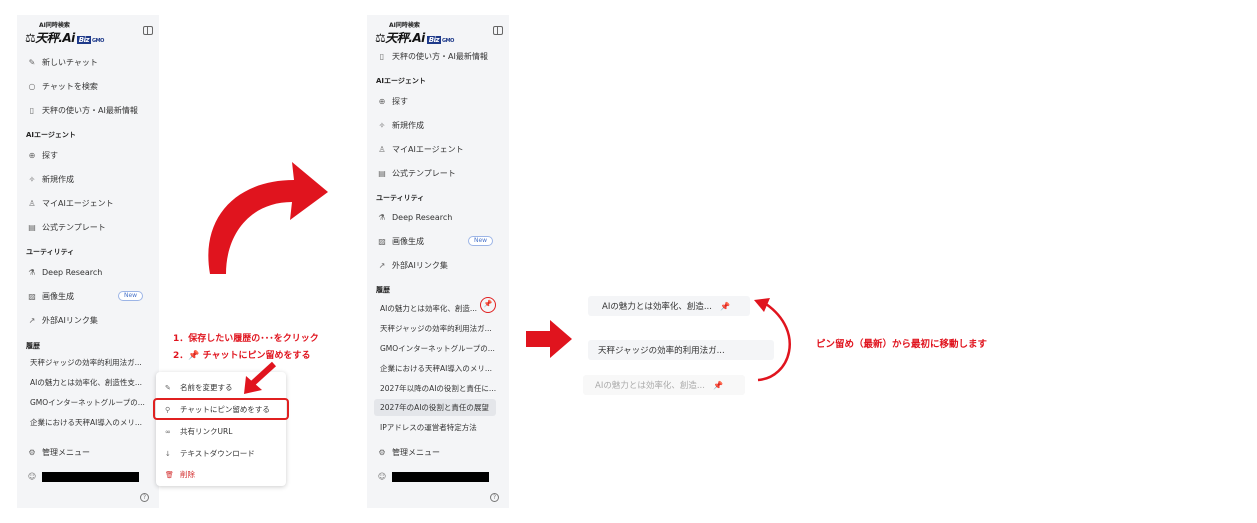 This screenshot has width=1257, height=523. Describe the element at coordinates (440, 56) in the screenshot. I see `usage-label: 天秤の使い方・AI最新情報` at that location.